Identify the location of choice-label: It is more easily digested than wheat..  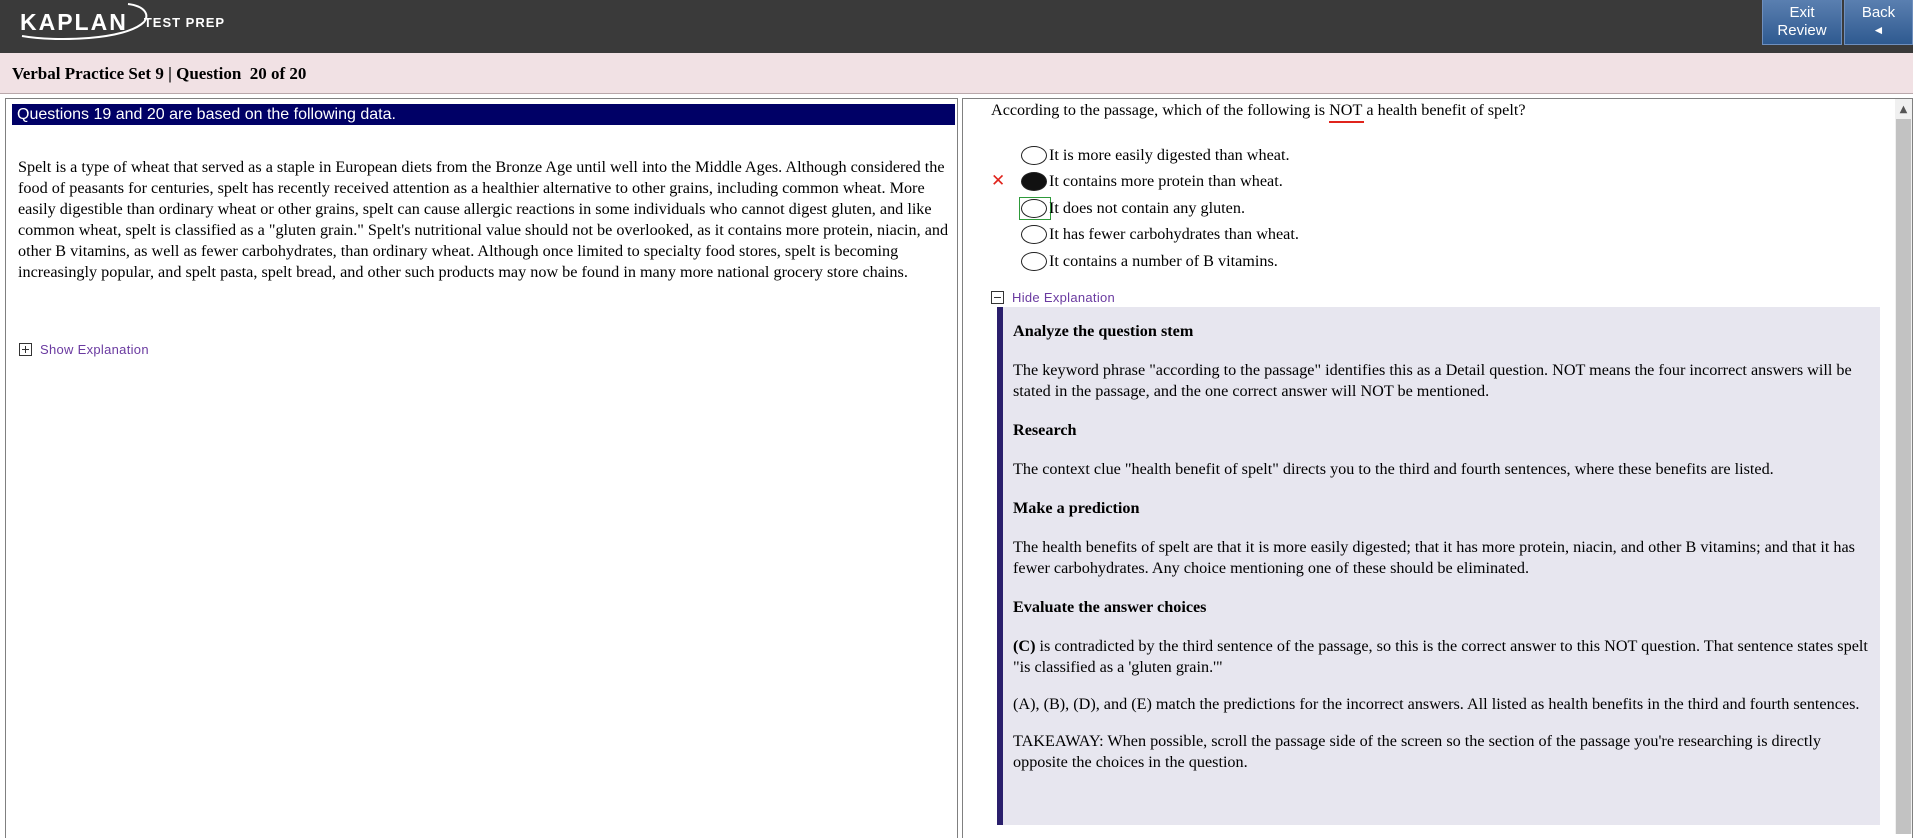
(1169, 154).